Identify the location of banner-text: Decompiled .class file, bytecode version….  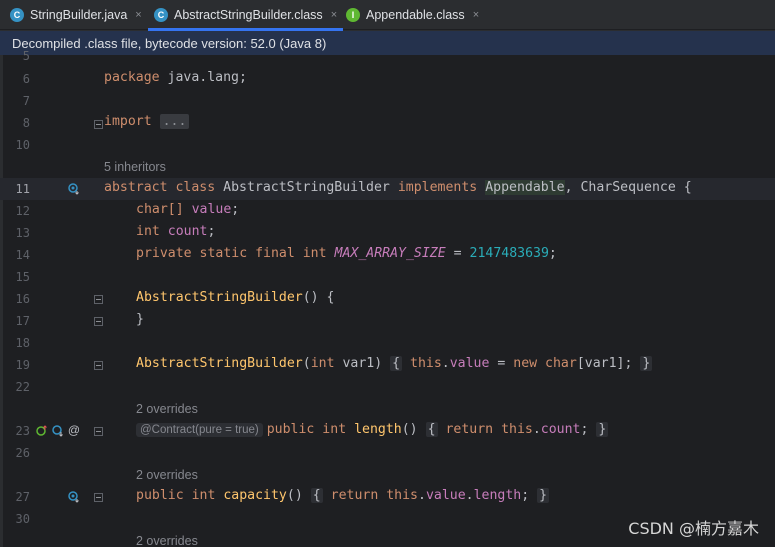
(169, 43).